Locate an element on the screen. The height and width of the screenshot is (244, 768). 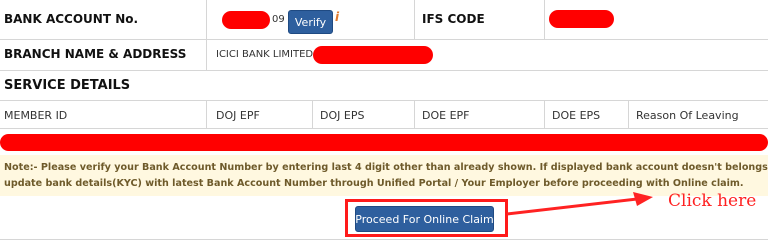
ifs-code-label: IFS CODE is located at coordinates (453, 19).